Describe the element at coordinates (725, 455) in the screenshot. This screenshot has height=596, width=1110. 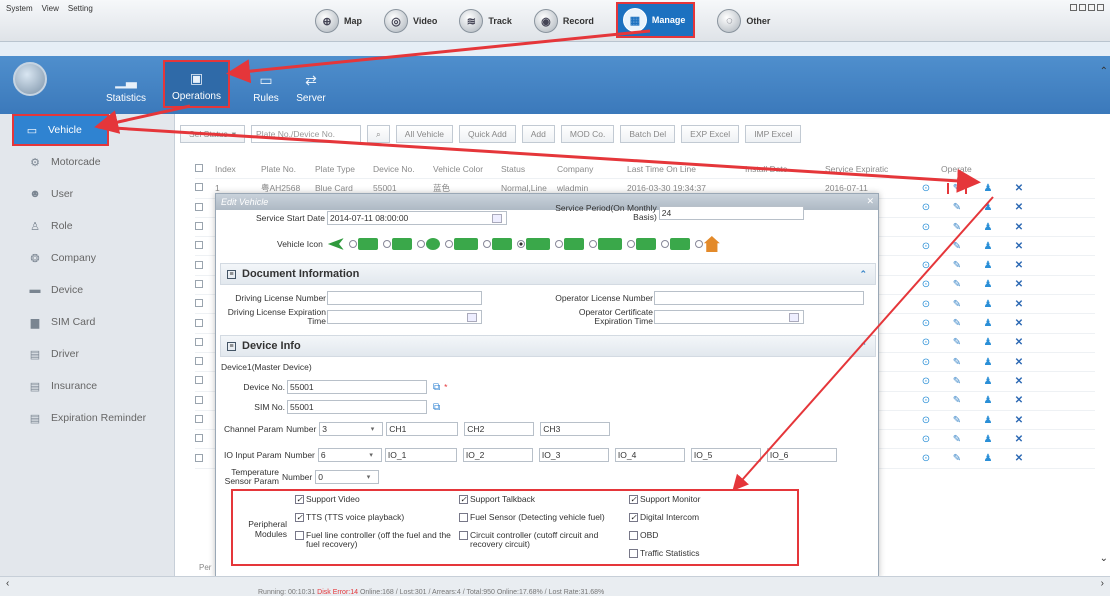
I see `io-5-field: IO_5` at that location.